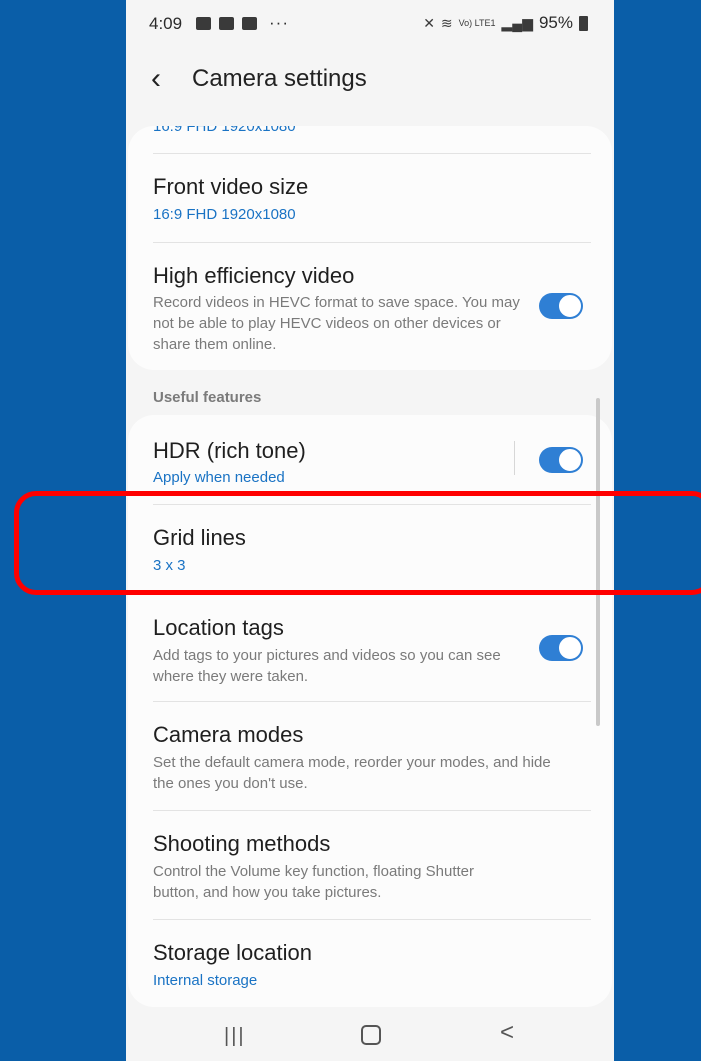  What do you see at coordinates (166, 23) in the screenshot?
I see `status-time: 4:09` at bounding box center [166, 23].